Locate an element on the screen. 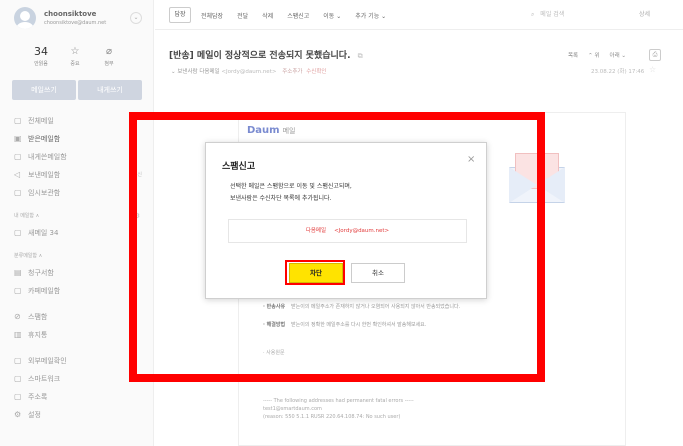 This screenshot has width=683, height=446. highlight-block-button is located at coordinates (315, 272).